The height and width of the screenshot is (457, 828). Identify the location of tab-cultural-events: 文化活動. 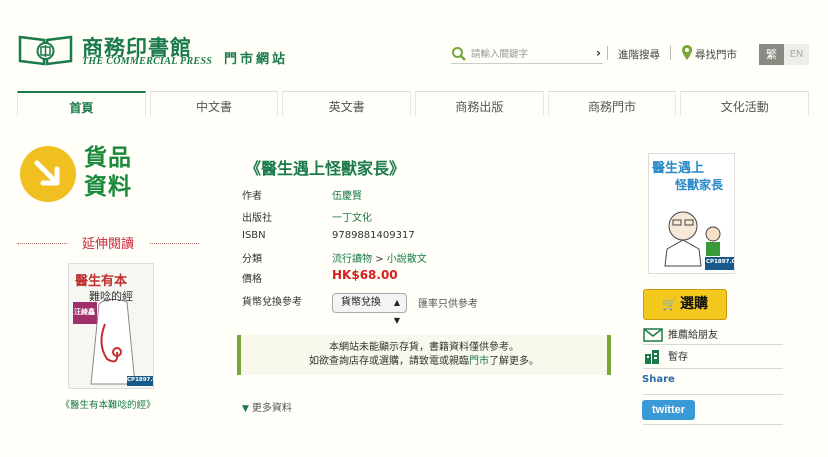
(745, 103).